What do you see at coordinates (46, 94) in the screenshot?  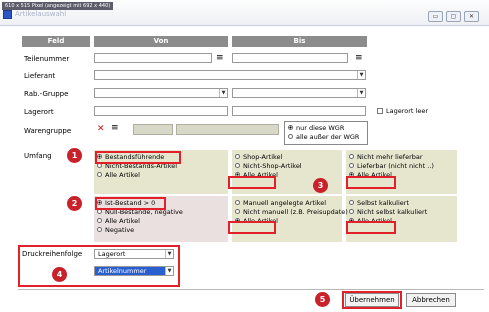 I see `label-rabgruppe: Rab.-Gruppe` at bounding box center [46, 94].